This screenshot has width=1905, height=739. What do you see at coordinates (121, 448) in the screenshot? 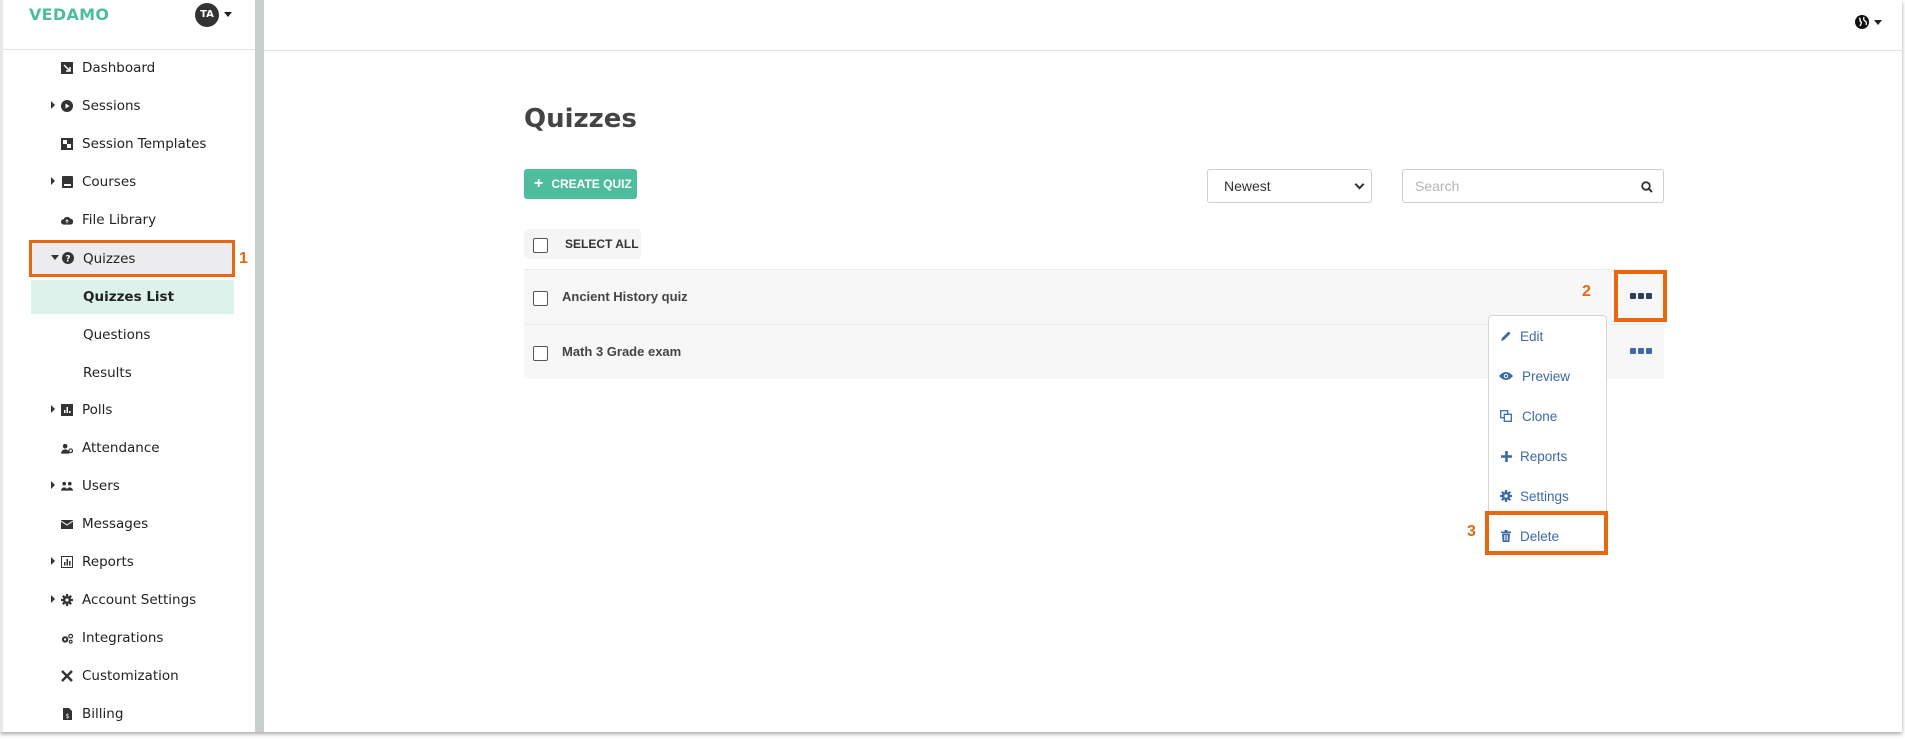
I see `sidebar-item-label: Attendance` at bounding box center [121, 448].